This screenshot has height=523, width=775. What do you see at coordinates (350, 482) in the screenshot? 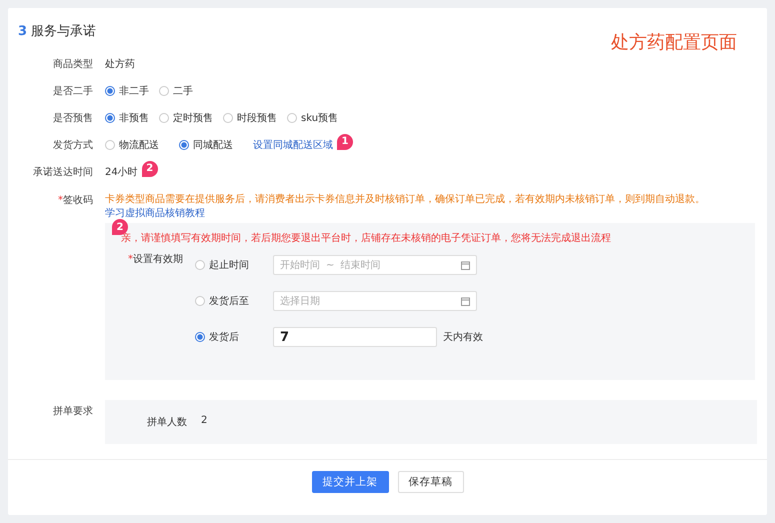
I see `submit-button: 提交并上架` at bounding box center [350, 482].